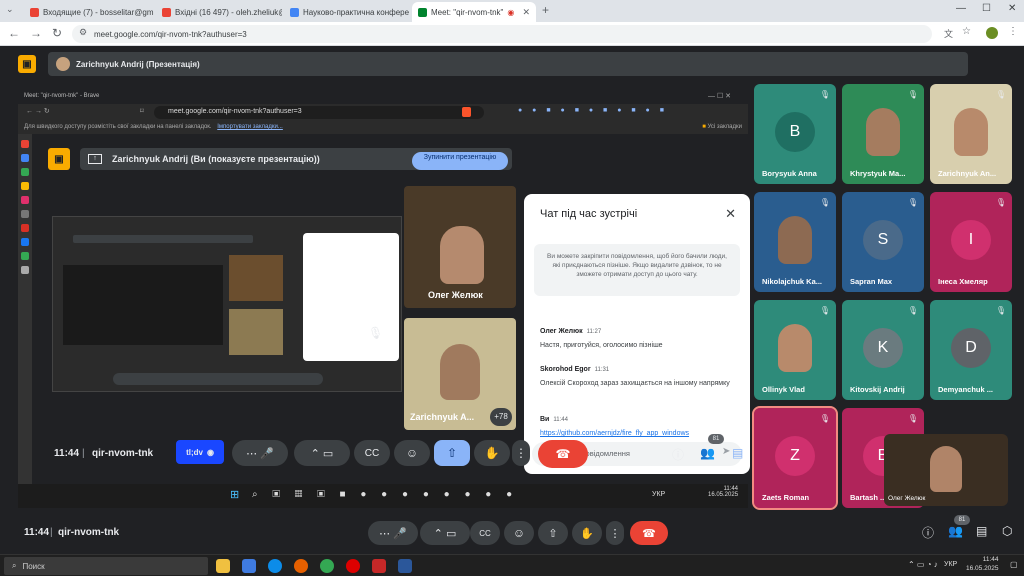  What do you see at coordinates (883, 350) in the screenshot?
I see `participant-tile: K 🎙 Kitovskij Andrij` at bounding box center [883, 350].